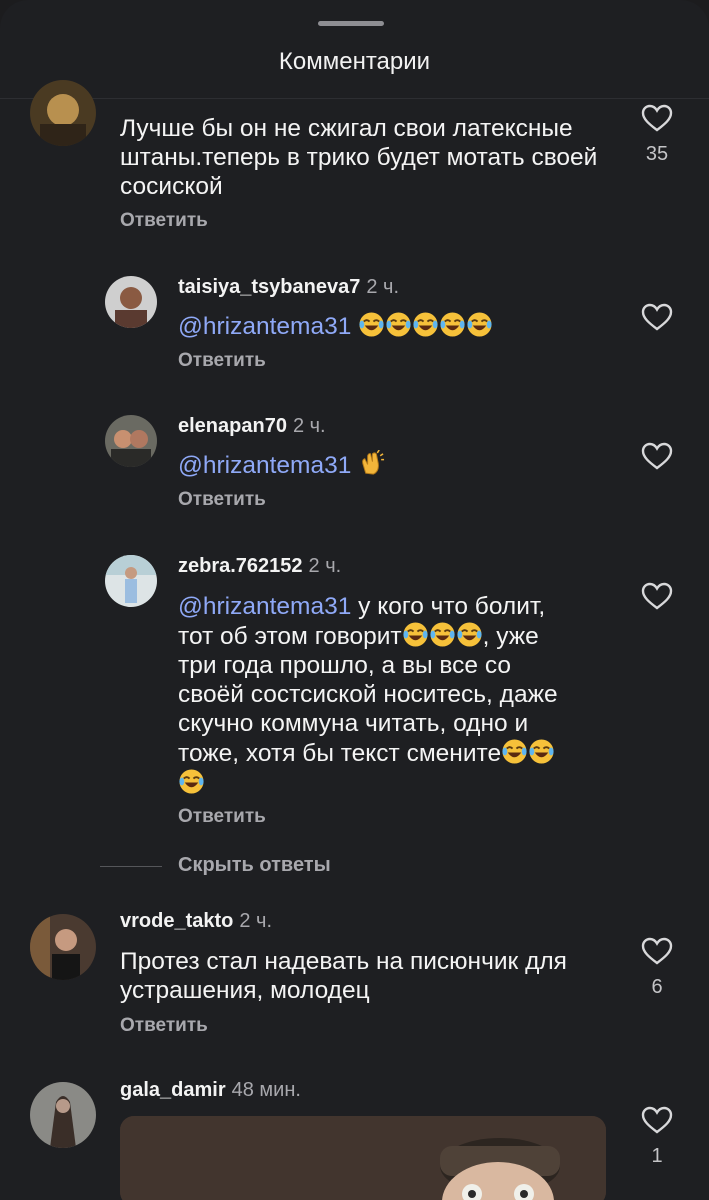 Image resolution: width=709 pixels, height=1200 pixels. Describe the element at coordinates (210, 1090) in the screenshot. I see `comment-username: gala_damir 48 мин.` at that location.